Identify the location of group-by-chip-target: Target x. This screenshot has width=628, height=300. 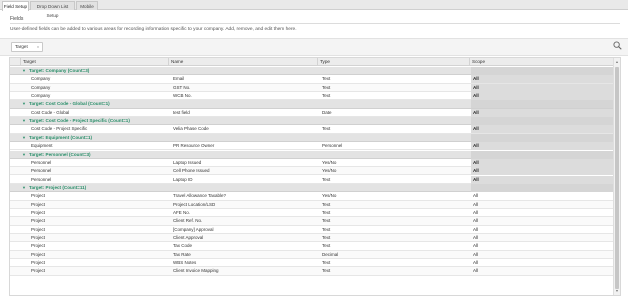
(27, 47).